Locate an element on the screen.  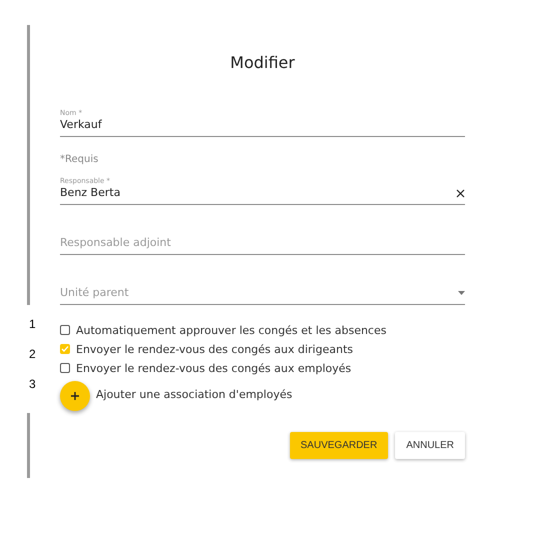
add-button is located at coordinates (75, 396).